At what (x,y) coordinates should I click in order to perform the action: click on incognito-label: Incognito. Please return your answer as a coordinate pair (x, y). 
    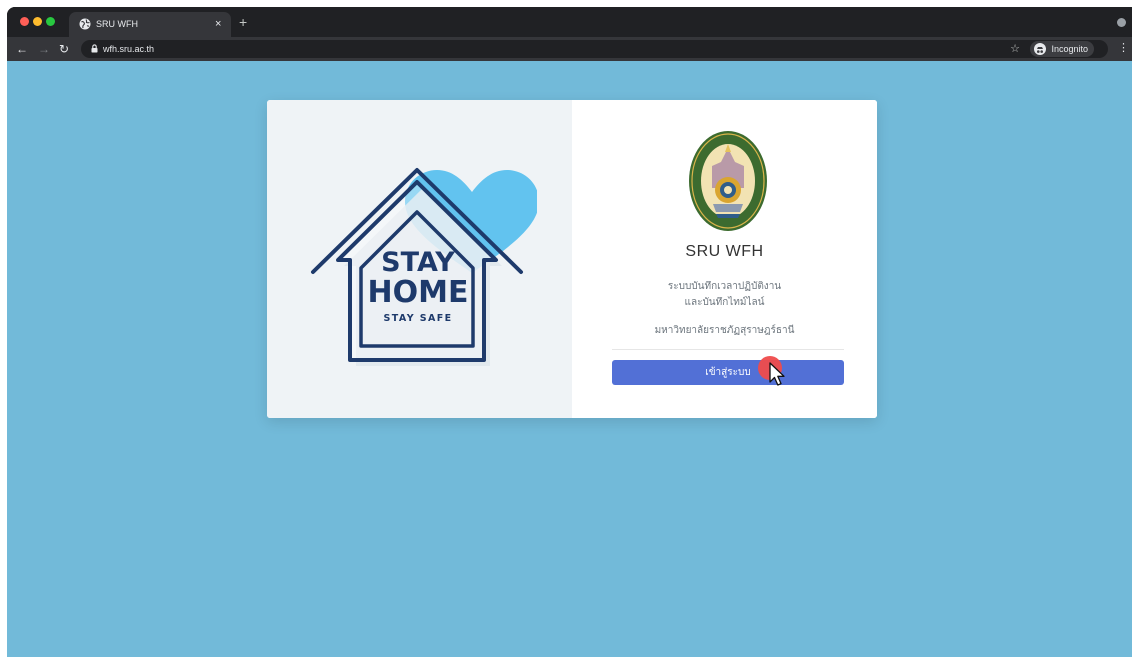
    Looking at the image, I should click on (1069, 49).